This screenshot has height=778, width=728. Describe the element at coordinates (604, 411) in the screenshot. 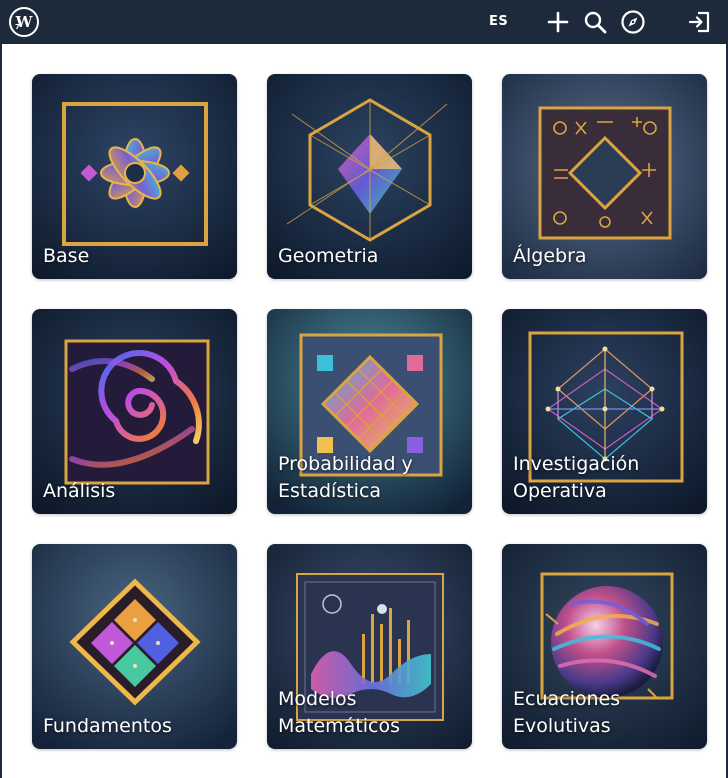

I see `card-investigacion-operativa: Investigación Operativa` at that location.